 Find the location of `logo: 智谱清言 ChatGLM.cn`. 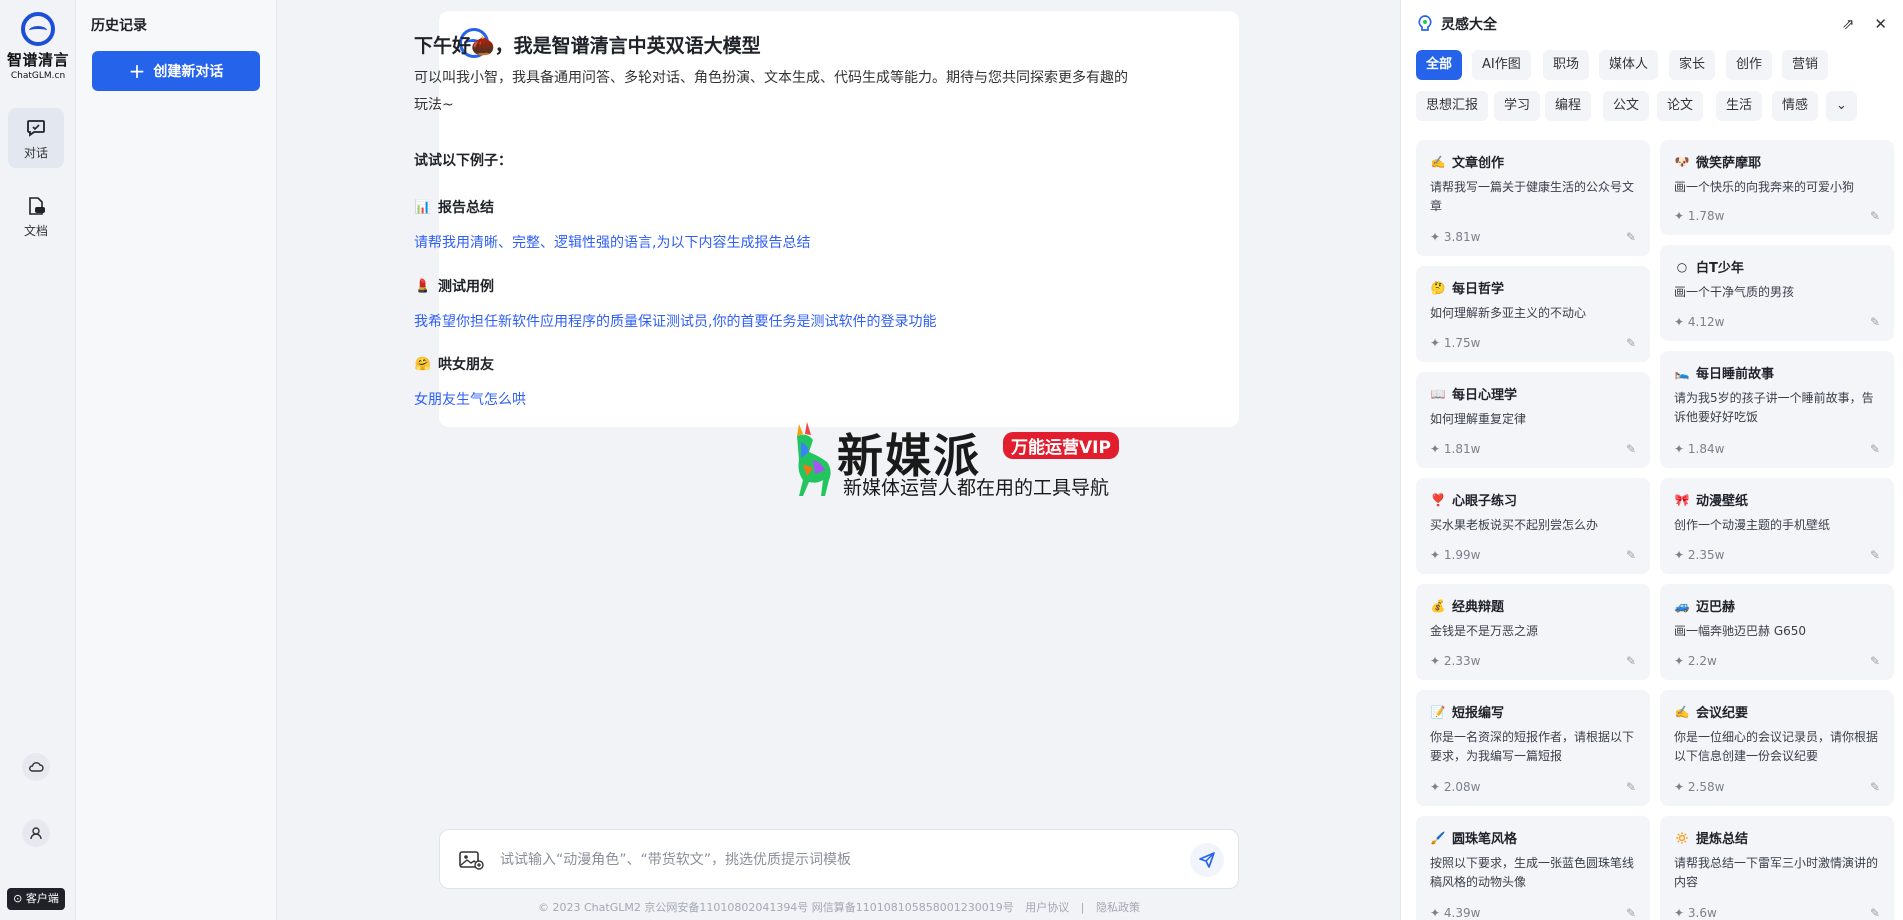

logo: 智谱清言 ChatGLM.cn is located at coordinates (38, 46).